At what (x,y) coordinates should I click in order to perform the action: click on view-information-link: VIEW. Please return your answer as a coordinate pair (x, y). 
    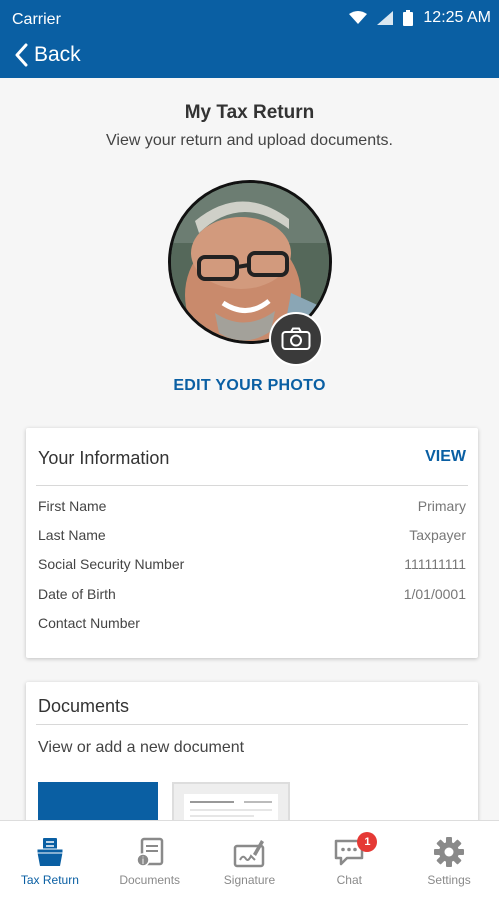
    Looking at the image, I should click on (445, 457).